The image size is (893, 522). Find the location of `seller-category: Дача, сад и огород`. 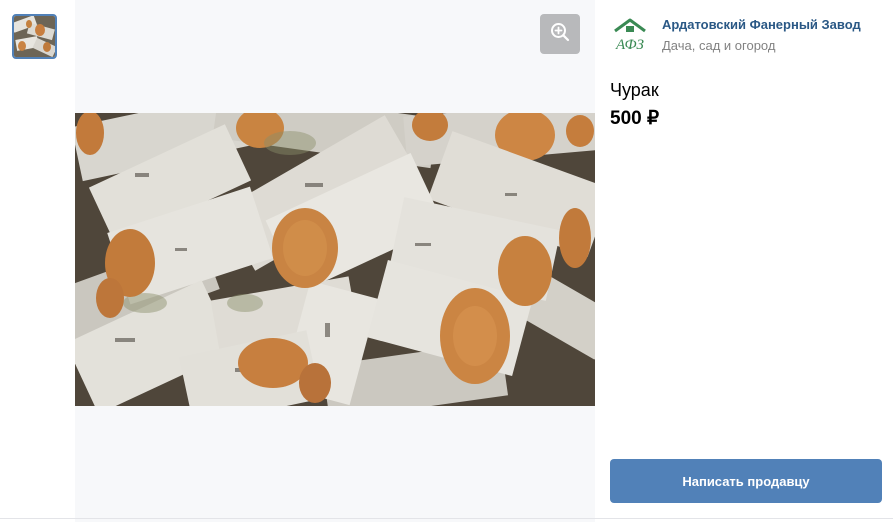

seller-category: Дача, сад и огород is located at coordinates (719, 45).